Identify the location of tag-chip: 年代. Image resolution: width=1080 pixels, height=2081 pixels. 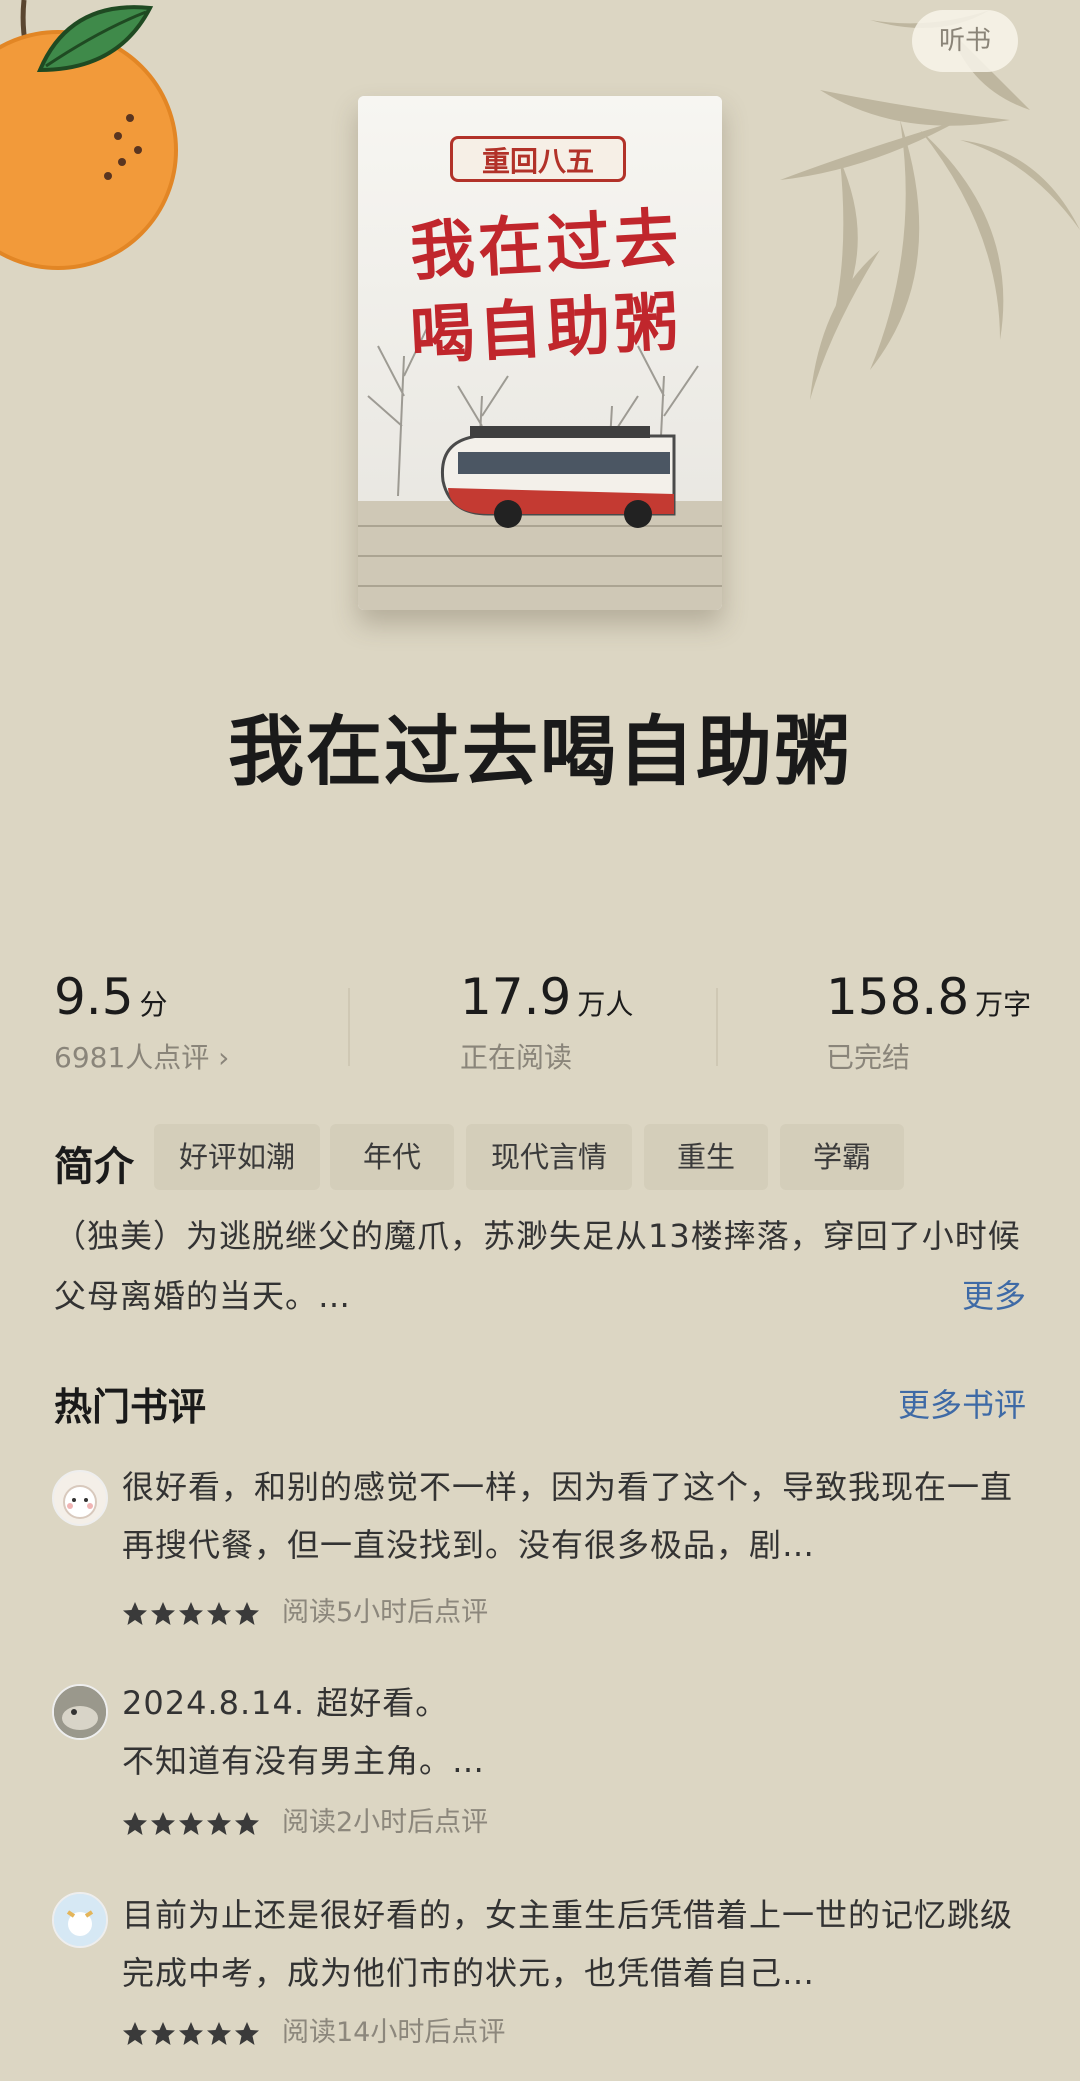
(392, 1157).